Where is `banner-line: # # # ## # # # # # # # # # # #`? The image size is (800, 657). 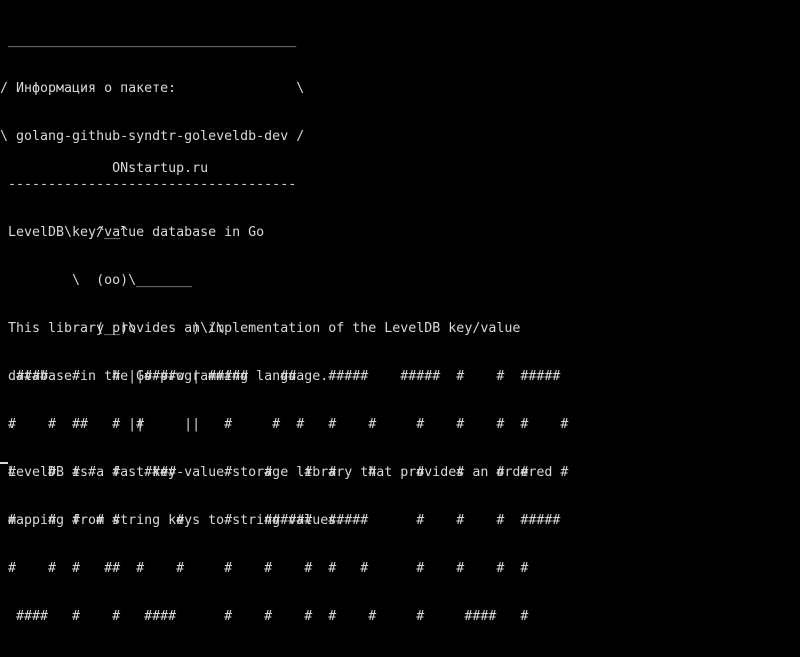
banner-line: # # # ## # # # # # # # # # # # is located at coordinates (264, 568).